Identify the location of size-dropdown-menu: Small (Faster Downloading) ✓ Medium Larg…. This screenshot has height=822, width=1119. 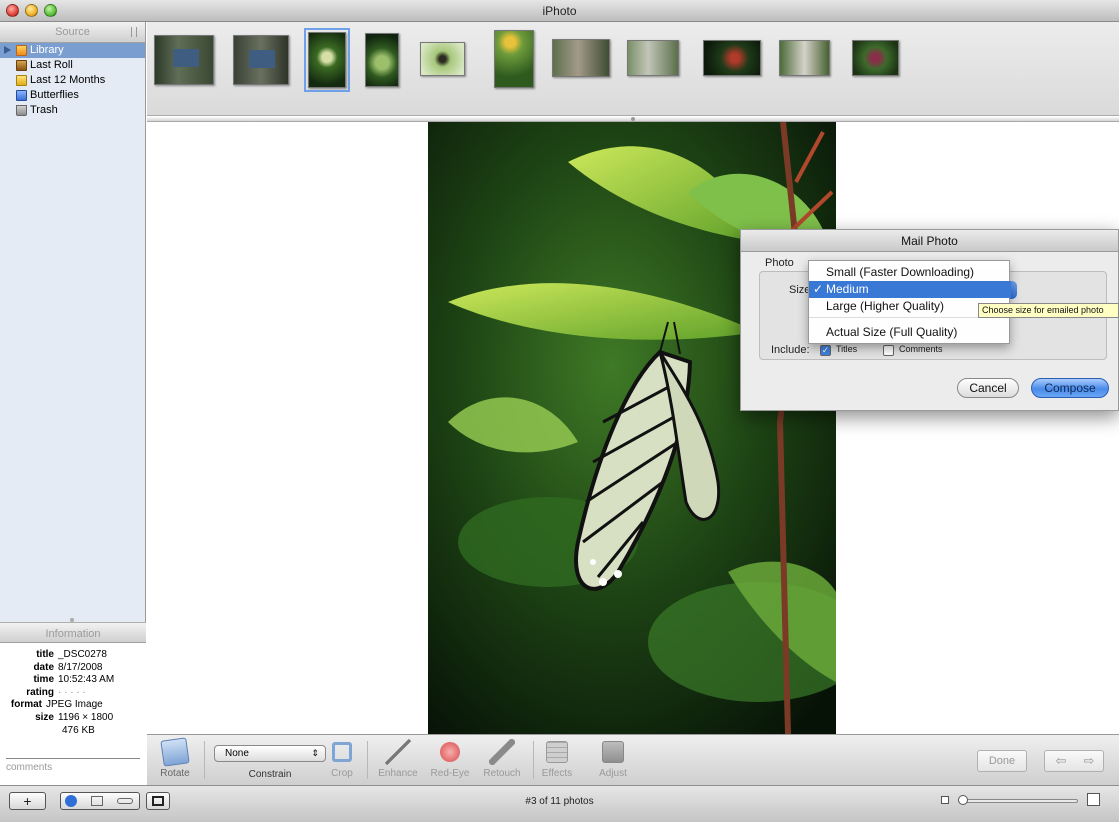
(909, 302).